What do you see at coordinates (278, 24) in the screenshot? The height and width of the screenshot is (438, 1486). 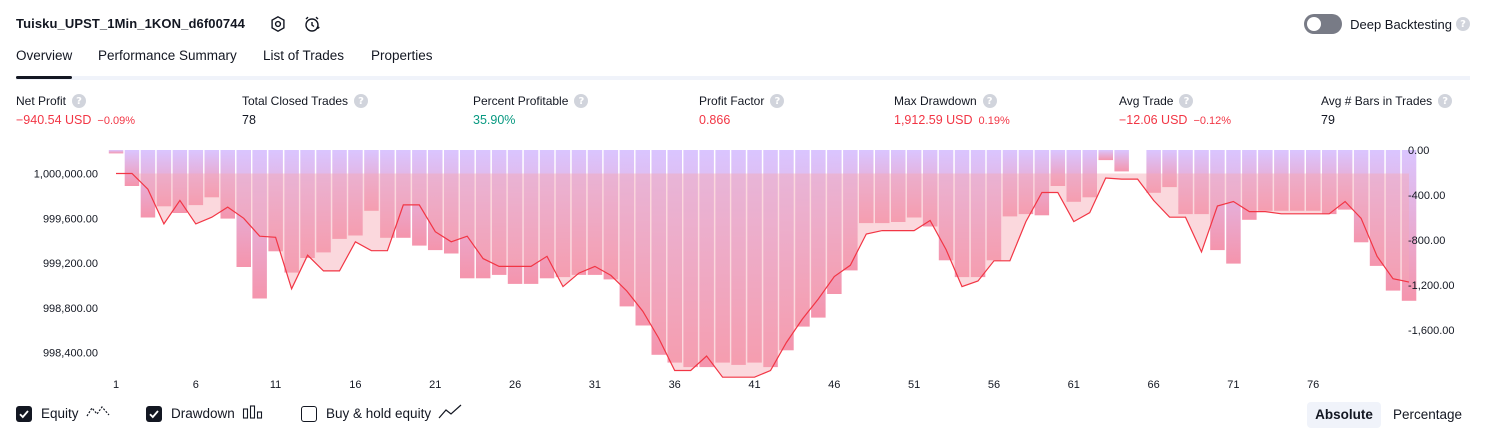 I see `settings-icon` at bounding box center [278, 24].